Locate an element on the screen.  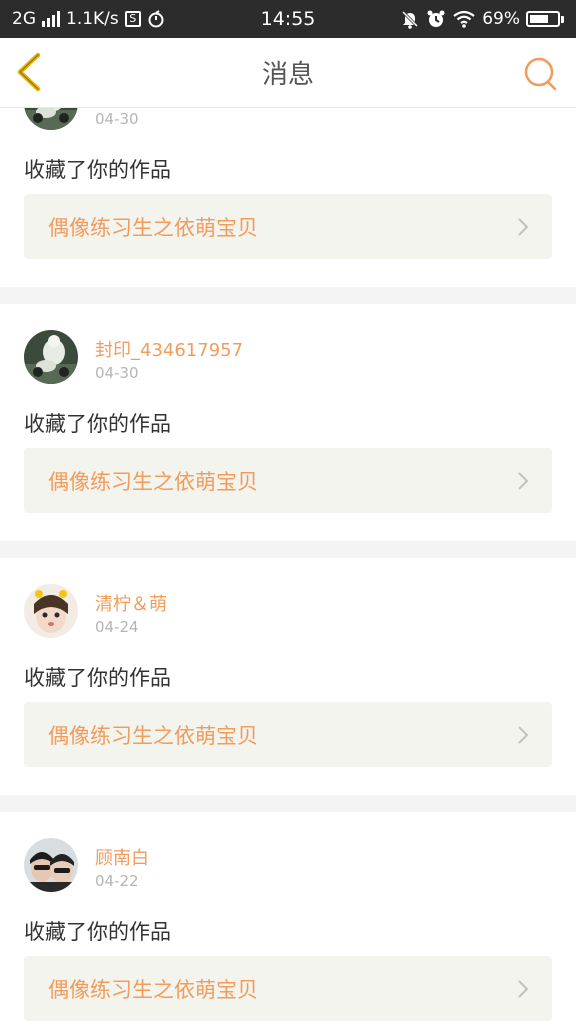
status-right: 69% is located at coordinates (482, 19).